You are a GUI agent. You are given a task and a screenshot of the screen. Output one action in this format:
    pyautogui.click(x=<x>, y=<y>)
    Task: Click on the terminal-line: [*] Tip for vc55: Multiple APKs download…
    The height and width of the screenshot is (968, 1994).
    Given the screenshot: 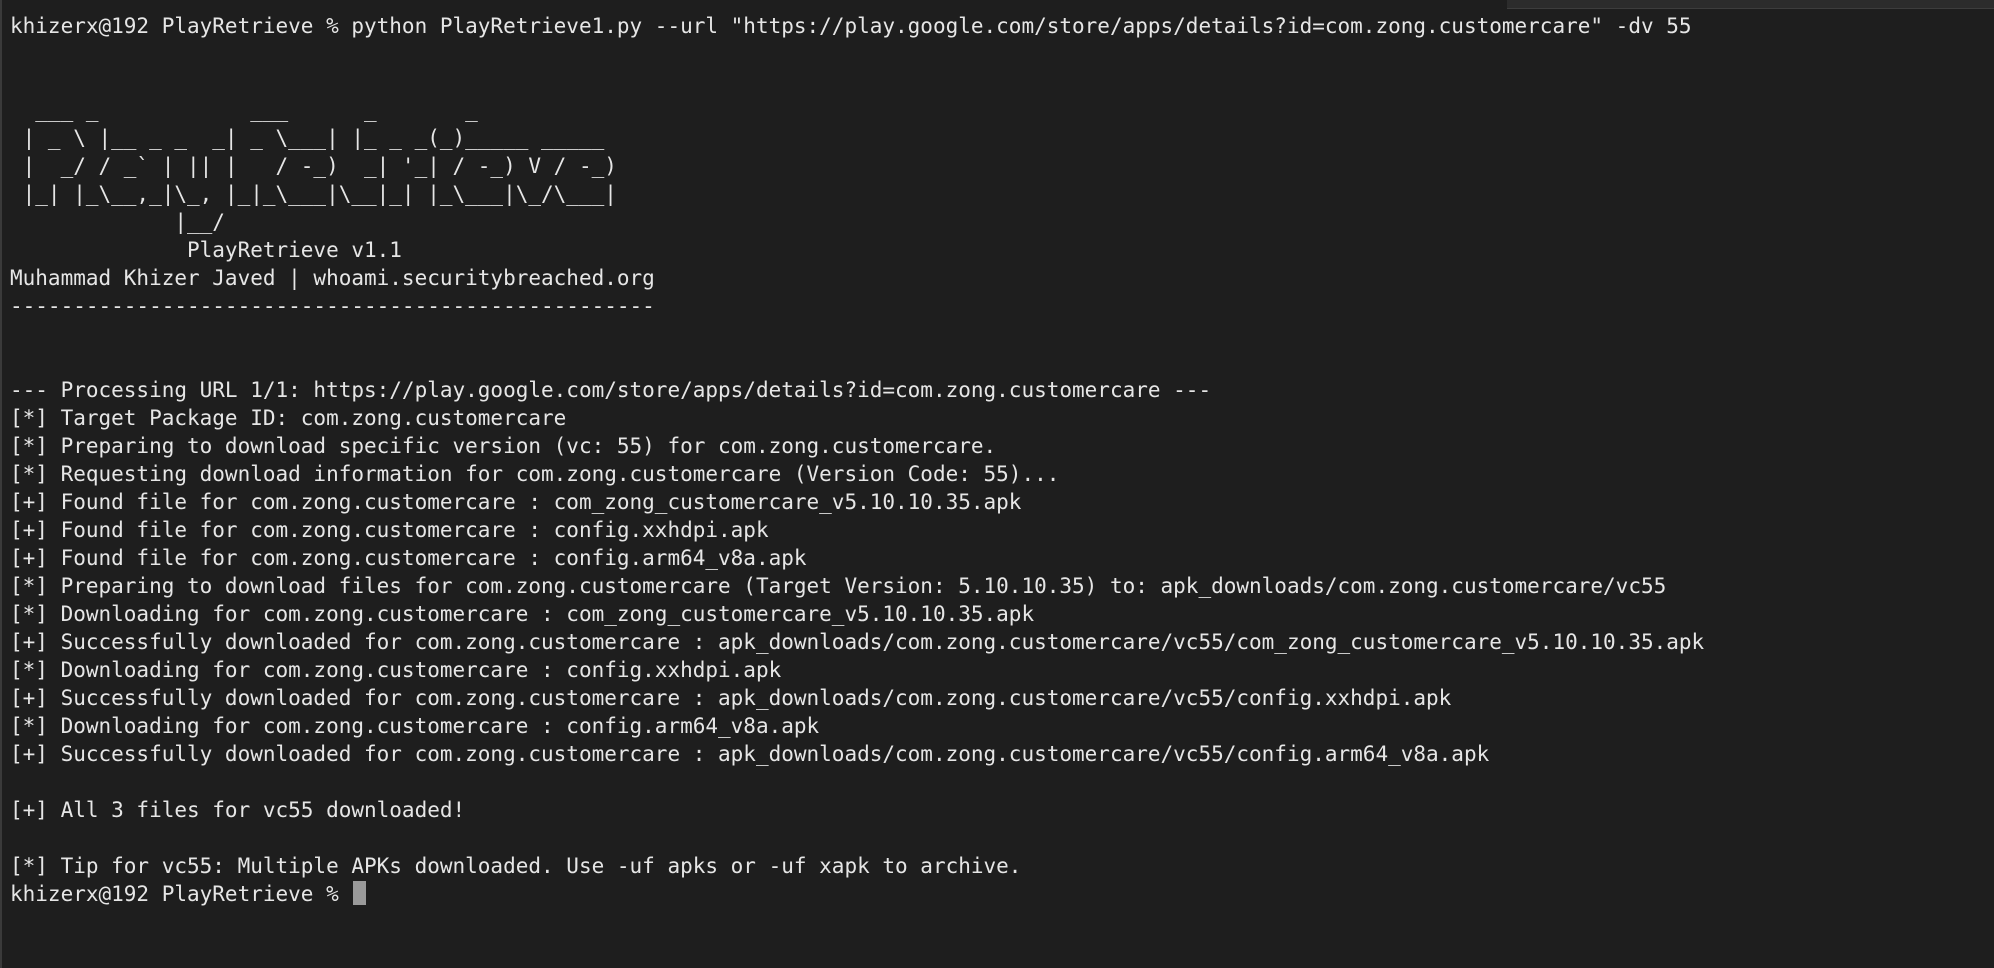 What is the action you would take?
    pyautogui.click(x=516, y=866)
    